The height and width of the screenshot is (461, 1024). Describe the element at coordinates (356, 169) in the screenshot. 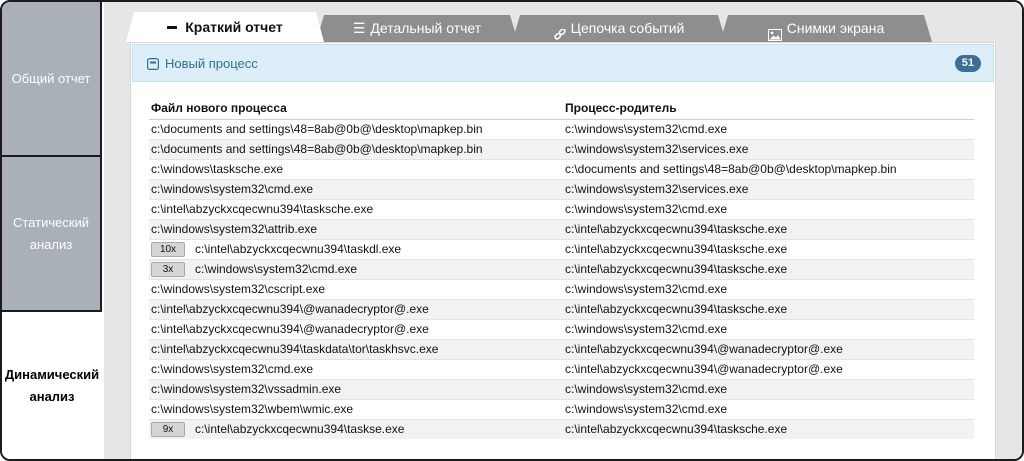

I see `cell-new-file: c:\windows\tasksche.exe` at that location.